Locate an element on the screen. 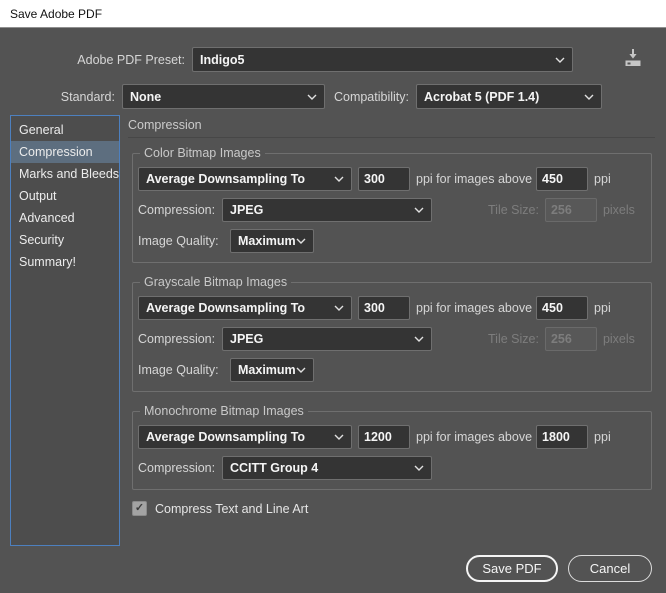 The height and width of the screenshot is (593, 666). monochrome-threshold-input is located at coordinates (562, 437).